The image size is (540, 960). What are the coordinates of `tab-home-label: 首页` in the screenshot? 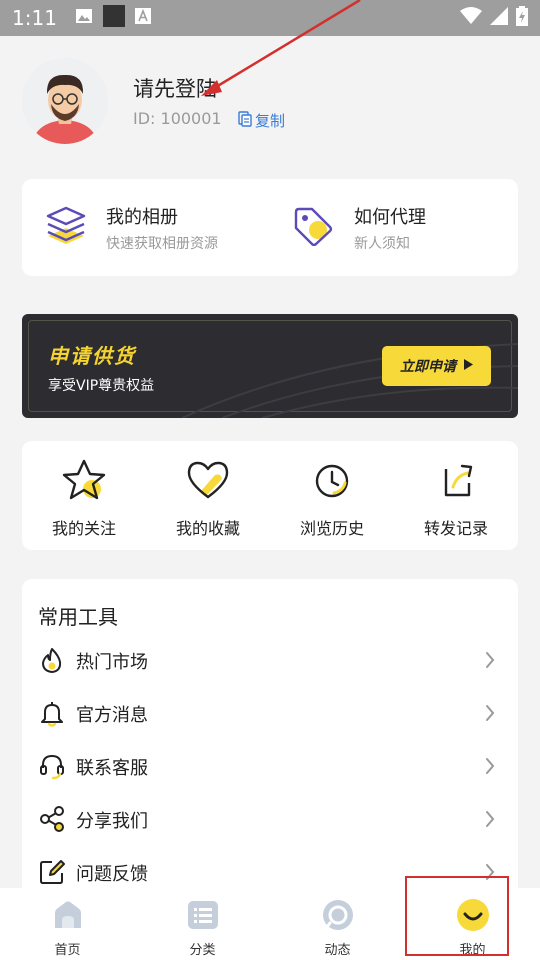 It's located at (67, 950).